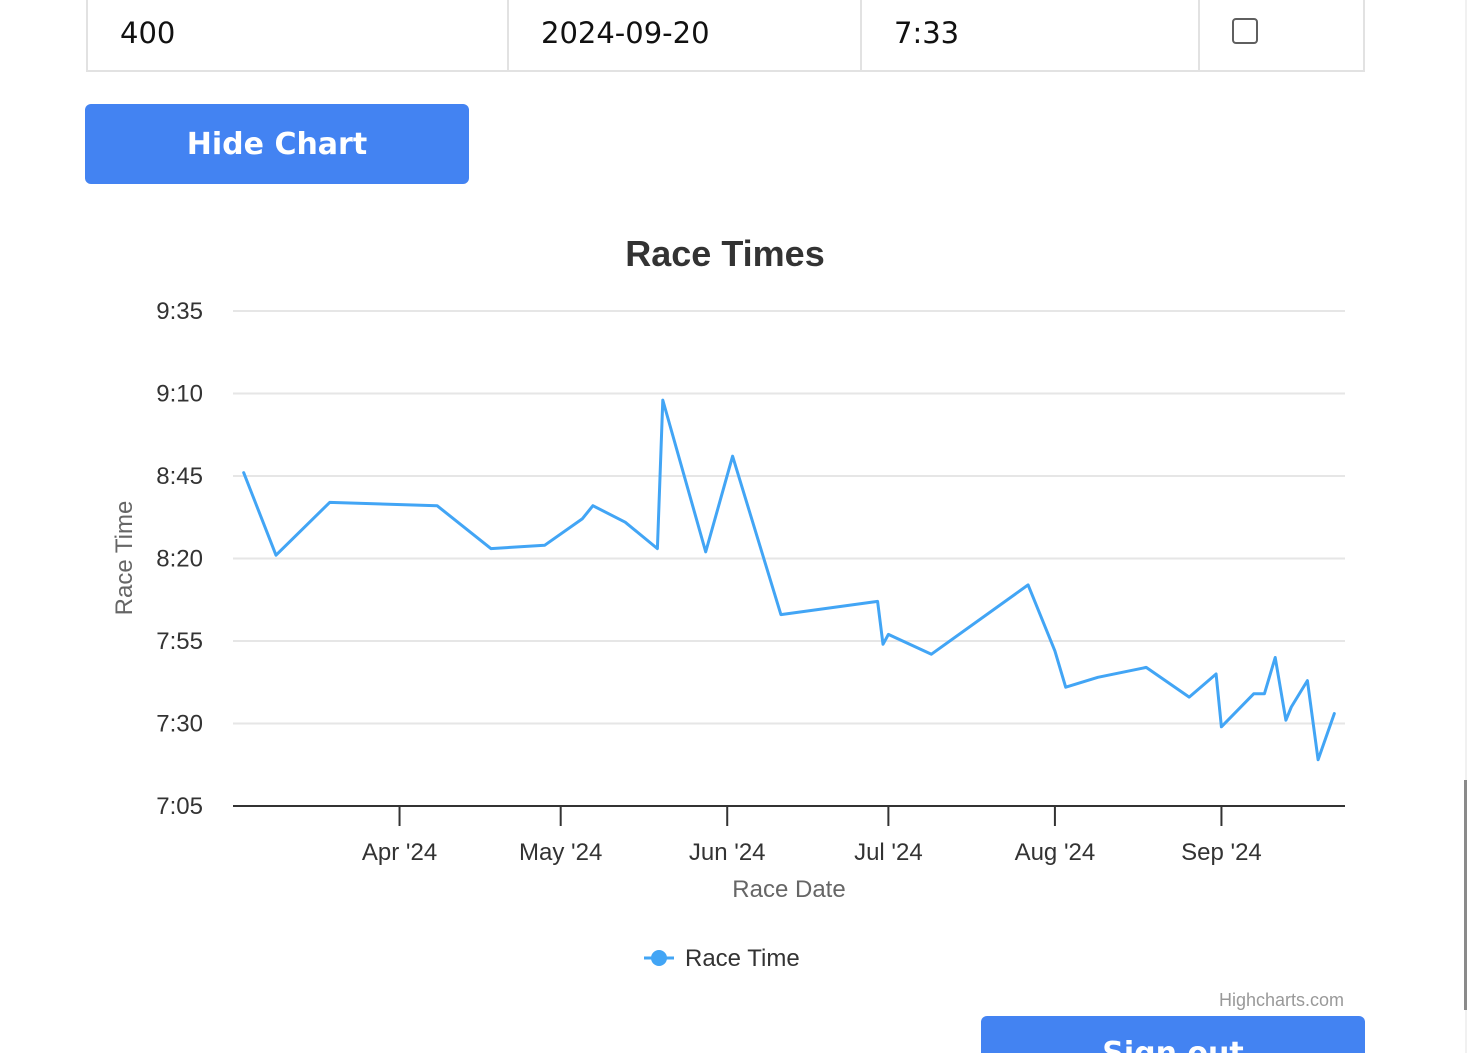 This screenshot has height=1053, width=1467. I want to click on x-tick-label: Aug '24, so click(1055, 852).